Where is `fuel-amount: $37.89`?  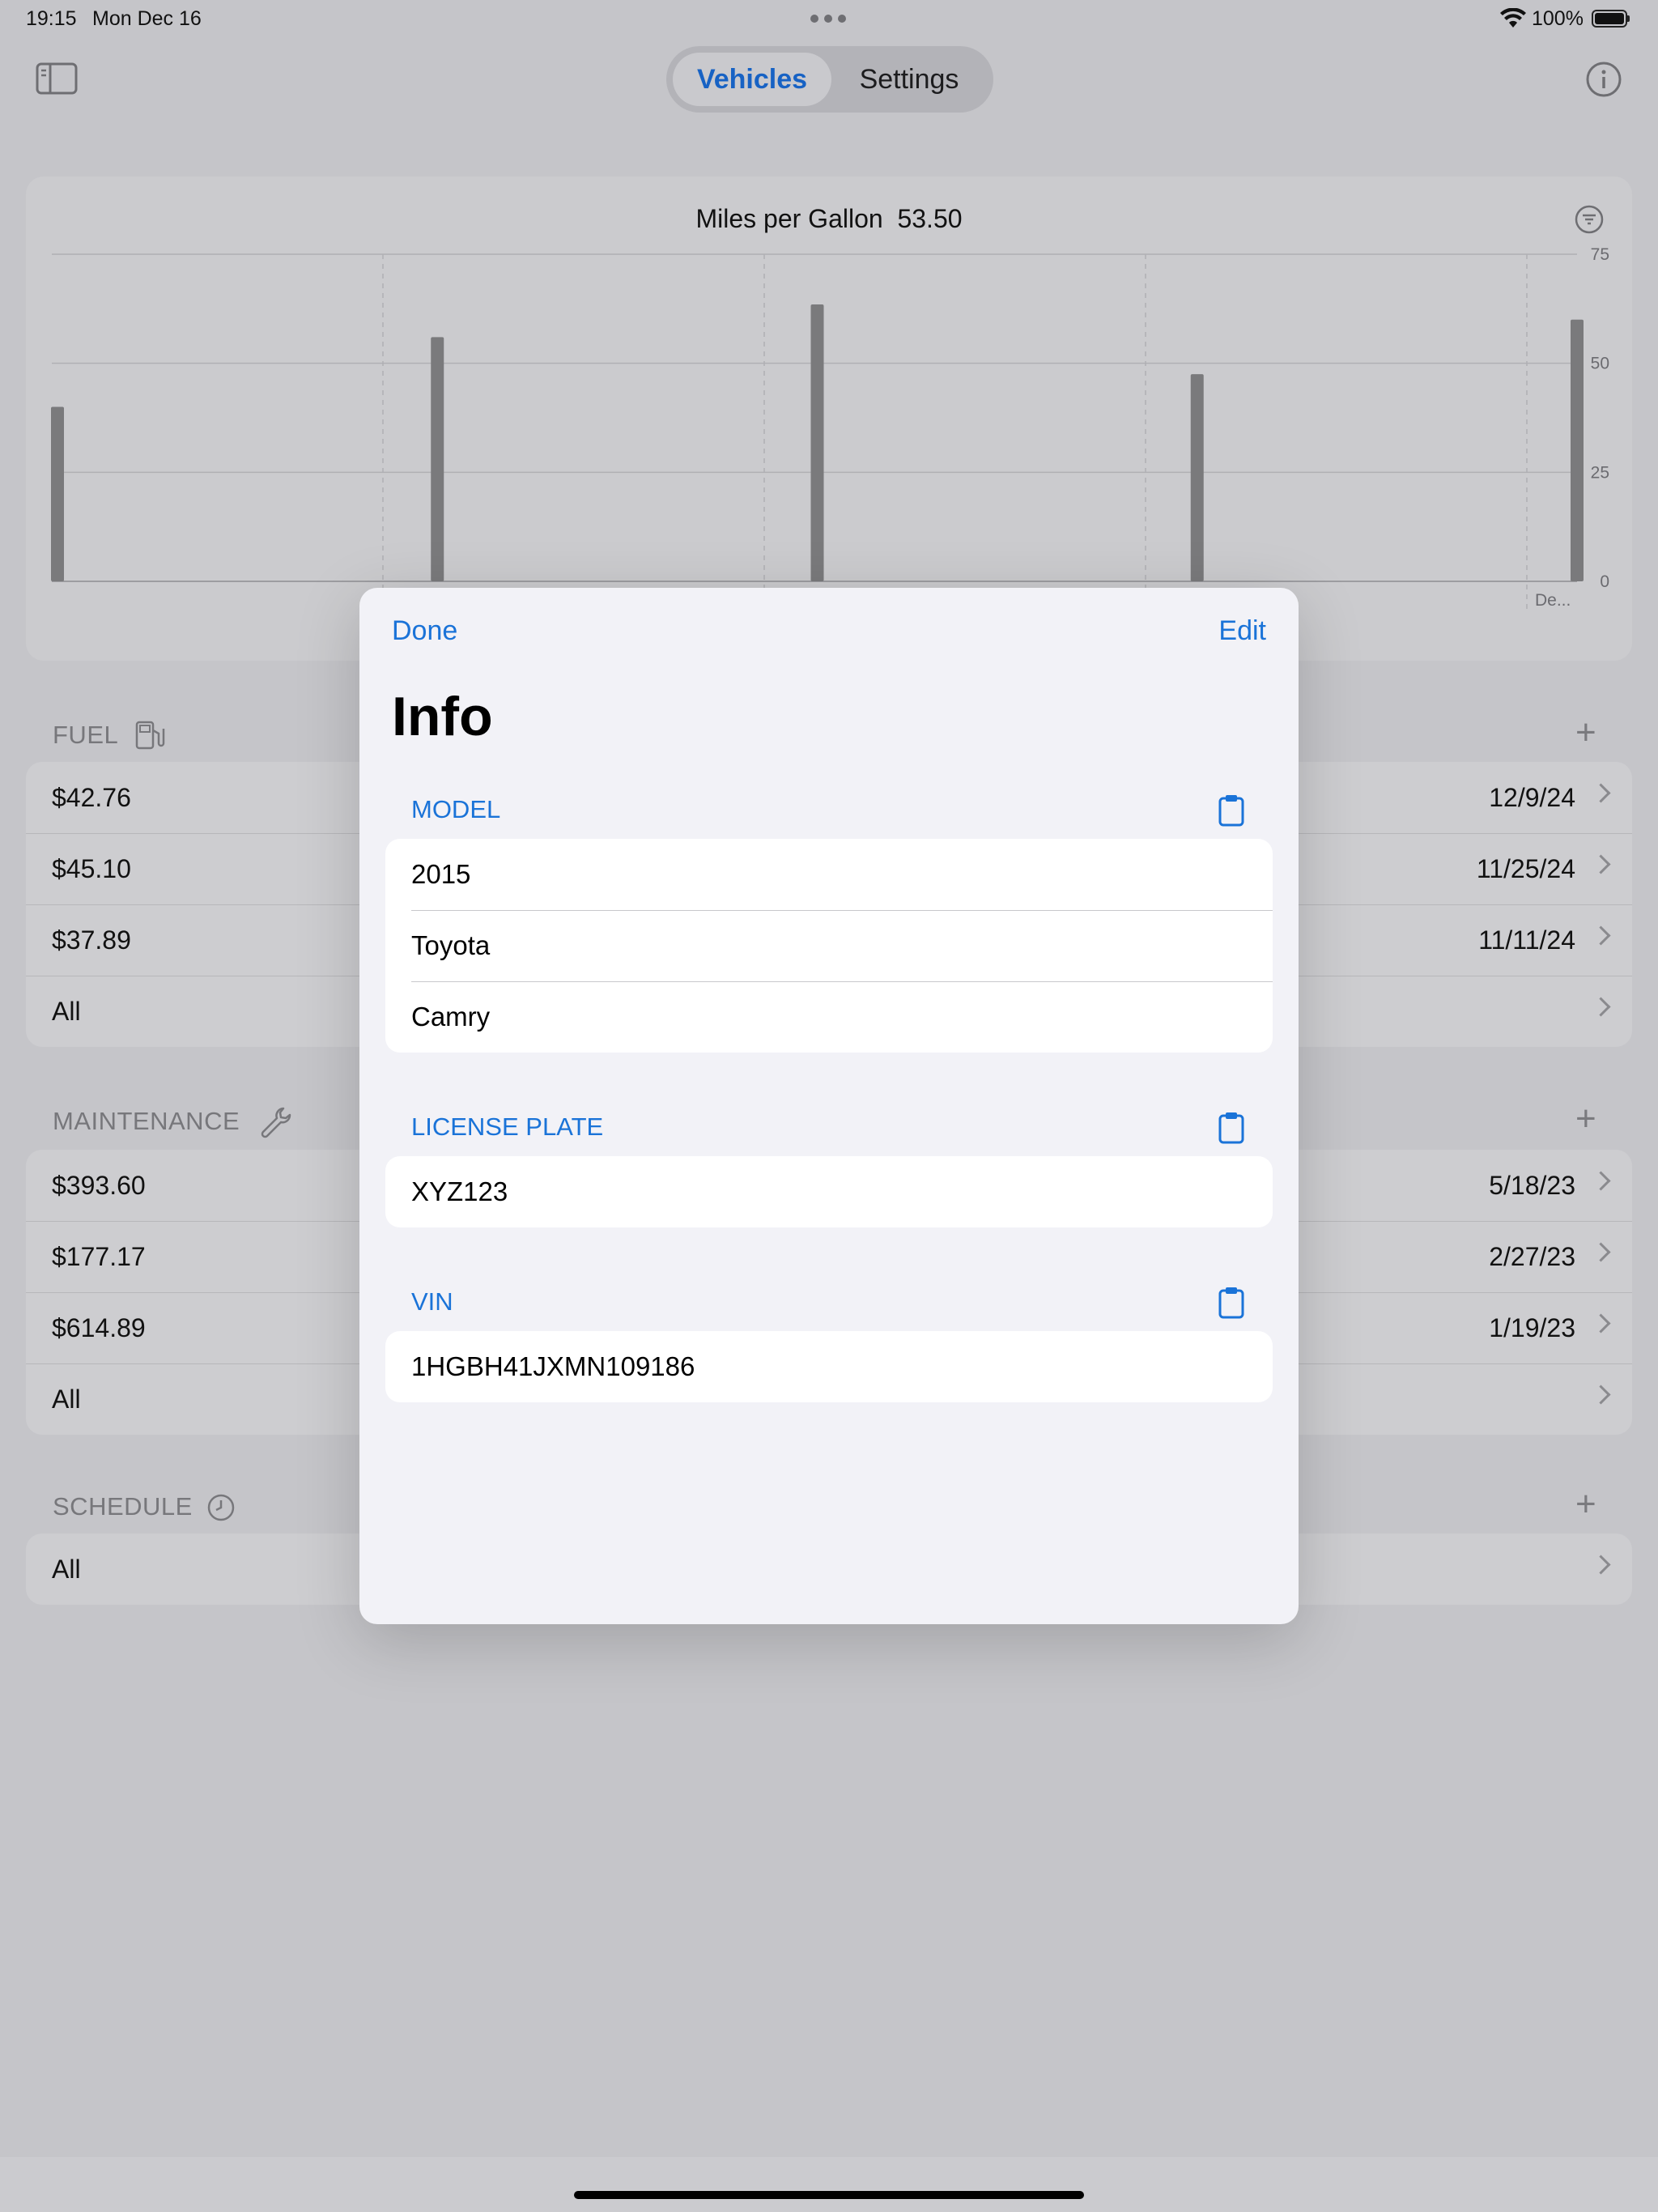
fuel-amount: $37.89 is located at coordinates (91, 940).